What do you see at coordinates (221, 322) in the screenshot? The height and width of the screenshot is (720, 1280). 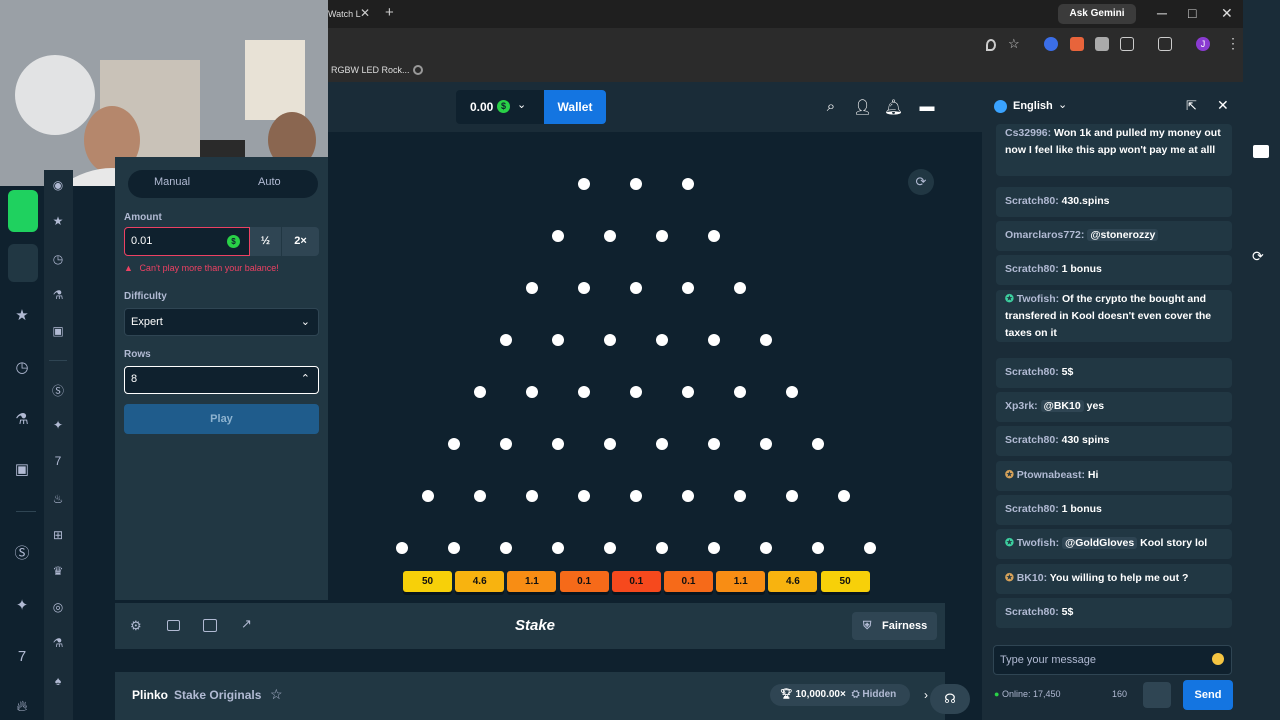 I see `difficulty-select: Expert ⌄` at bounding box center [221, 322].